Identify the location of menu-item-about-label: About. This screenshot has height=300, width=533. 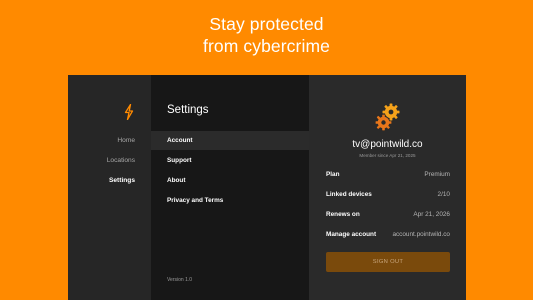
(176, 180).